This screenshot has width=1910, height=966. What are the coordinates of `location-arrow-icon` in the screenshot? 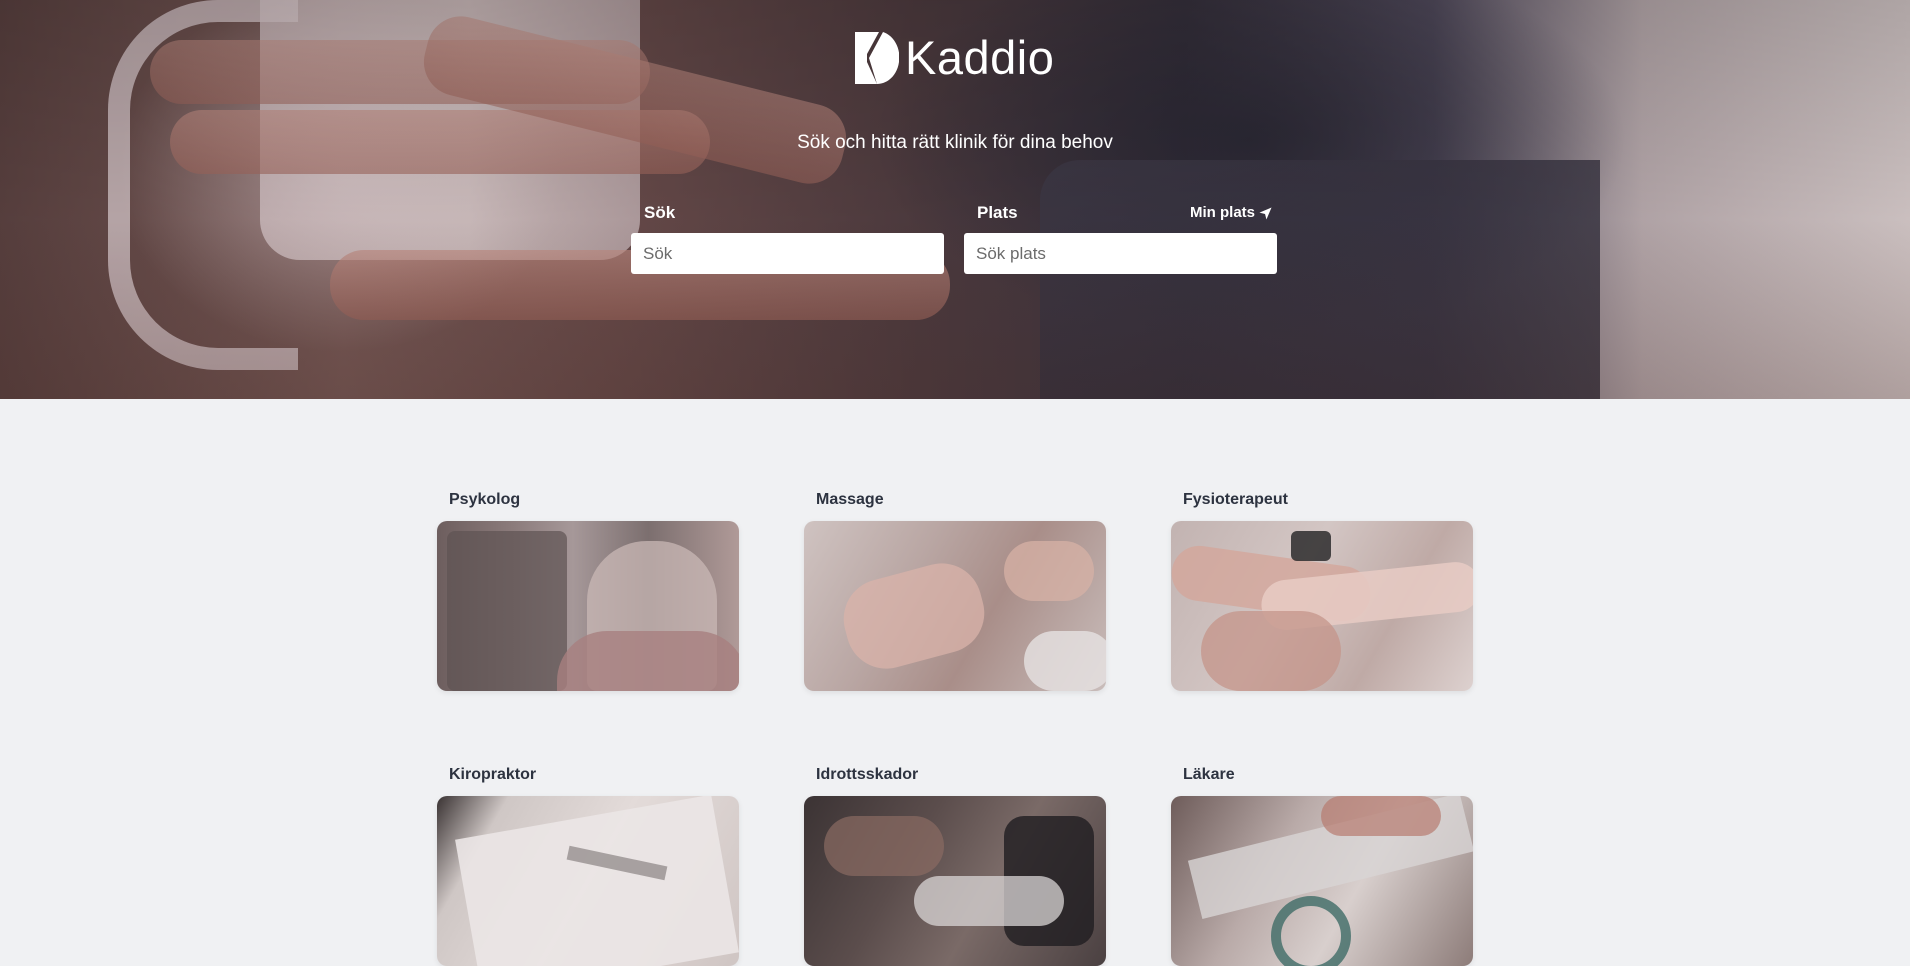 It's located at (1265, 213).